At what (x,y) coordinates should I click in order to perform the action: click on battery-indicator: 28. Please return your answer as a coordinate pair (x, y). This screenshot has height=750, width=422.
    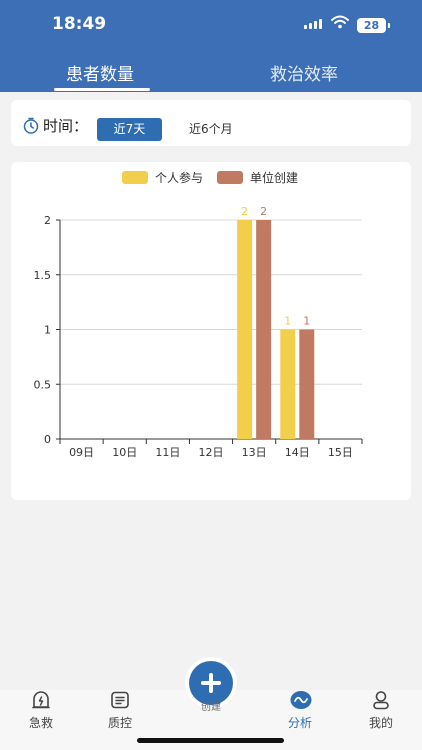
    Looking at the image, I should click on (373, 25).